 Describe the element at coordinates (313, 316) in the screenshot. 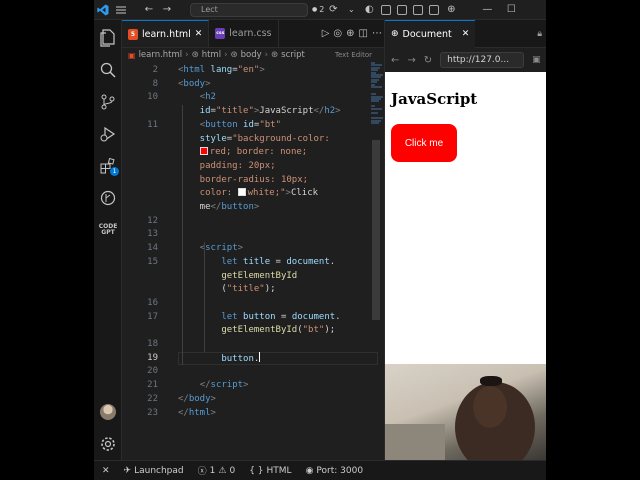

I see `code-token: document` at that location.